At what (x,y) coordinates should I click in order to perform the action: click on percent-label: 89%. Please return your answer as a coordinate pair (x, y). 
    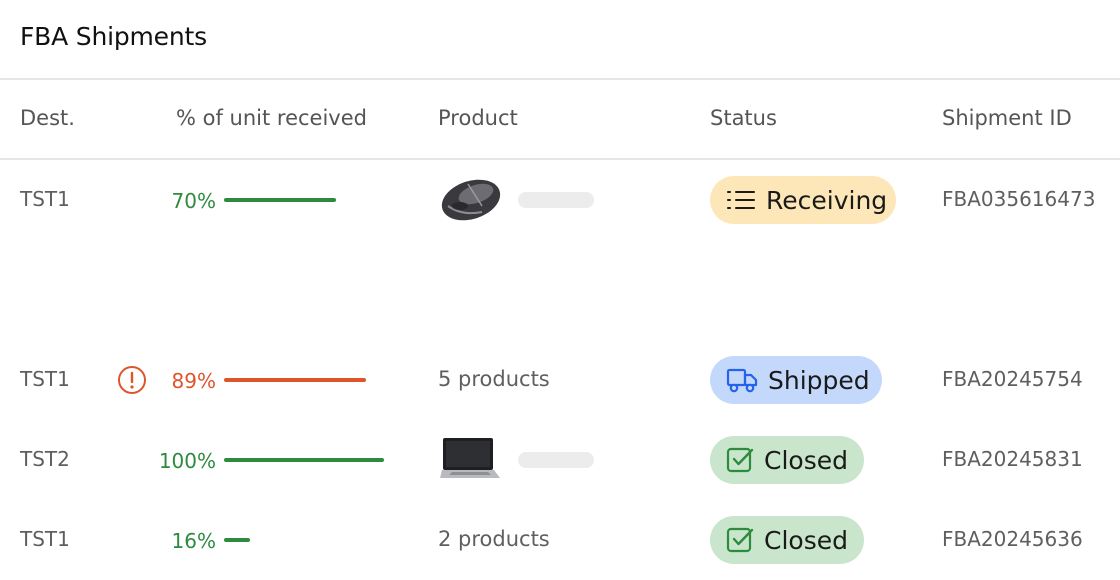
    Looking at the image, I should click on (193, 381).